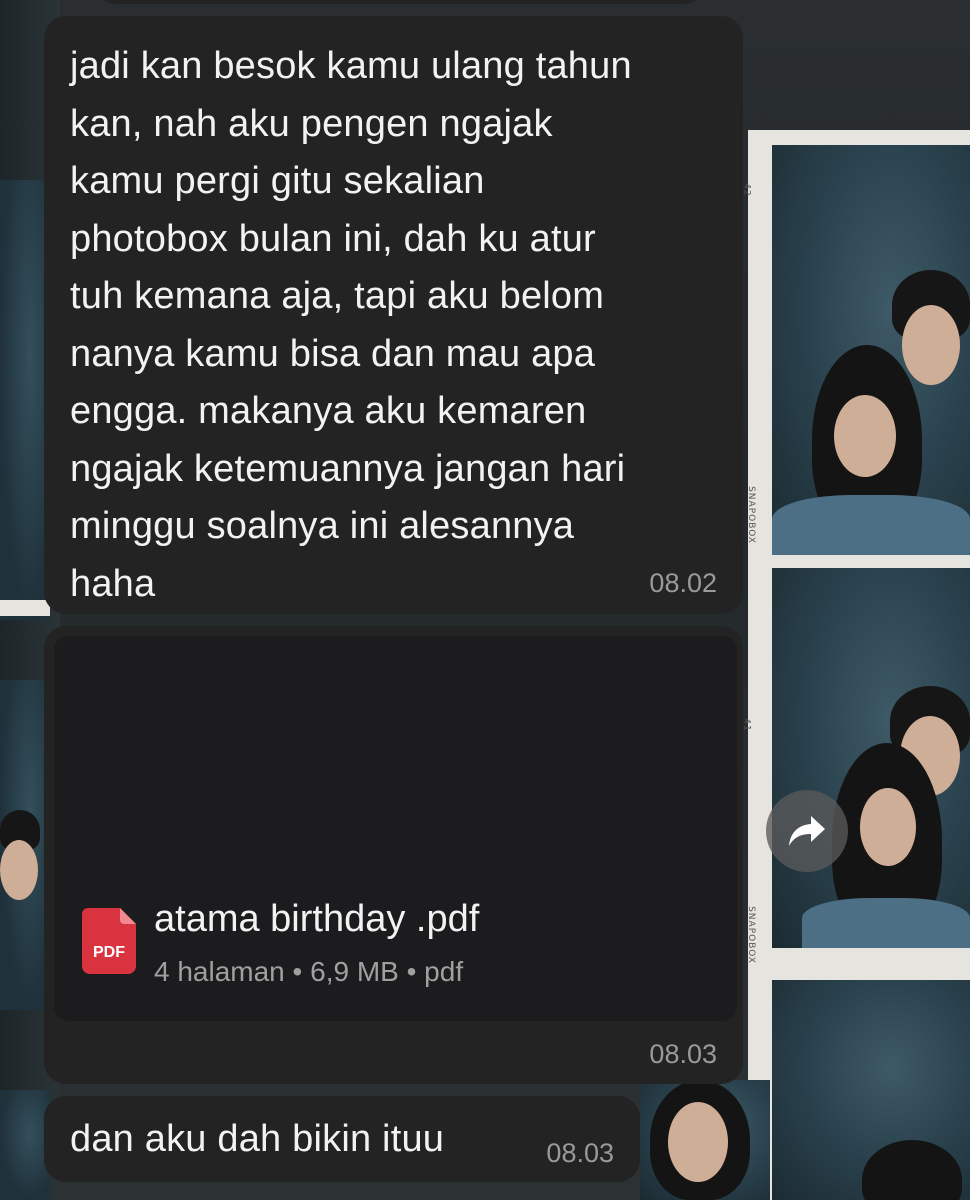 Image resolution: width=970 pixels, height=1200 pixels. I want to click on forward-button, so click(807, 831).